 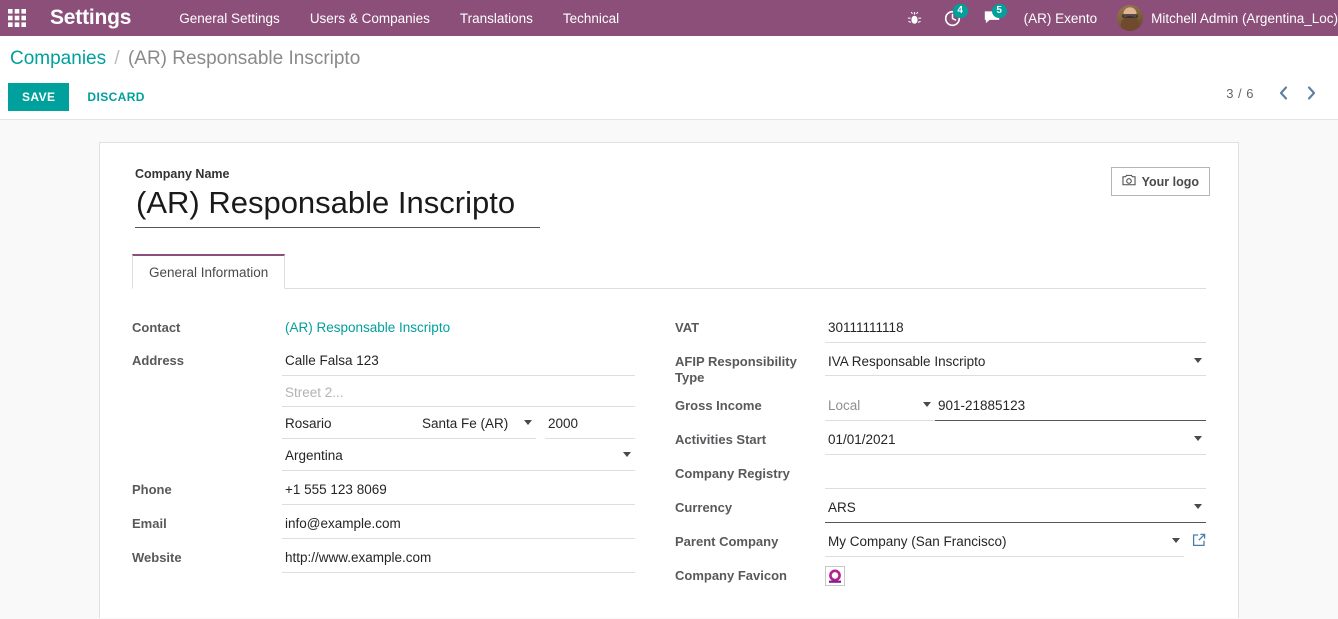 I want to click on gross-income-type-input, so click(x=880, y=407).